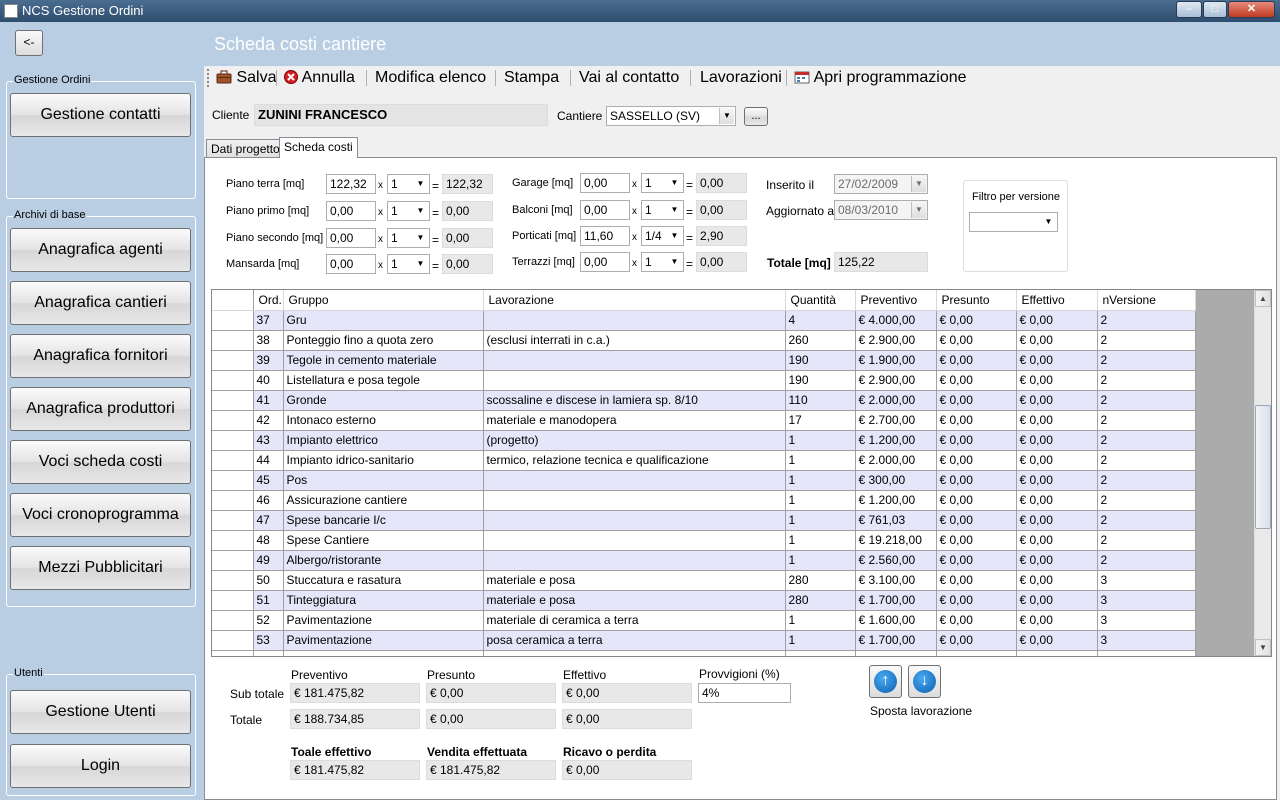  I want to click on cell-gruppo: Listellatura e posa tegole, so click(383, 380).